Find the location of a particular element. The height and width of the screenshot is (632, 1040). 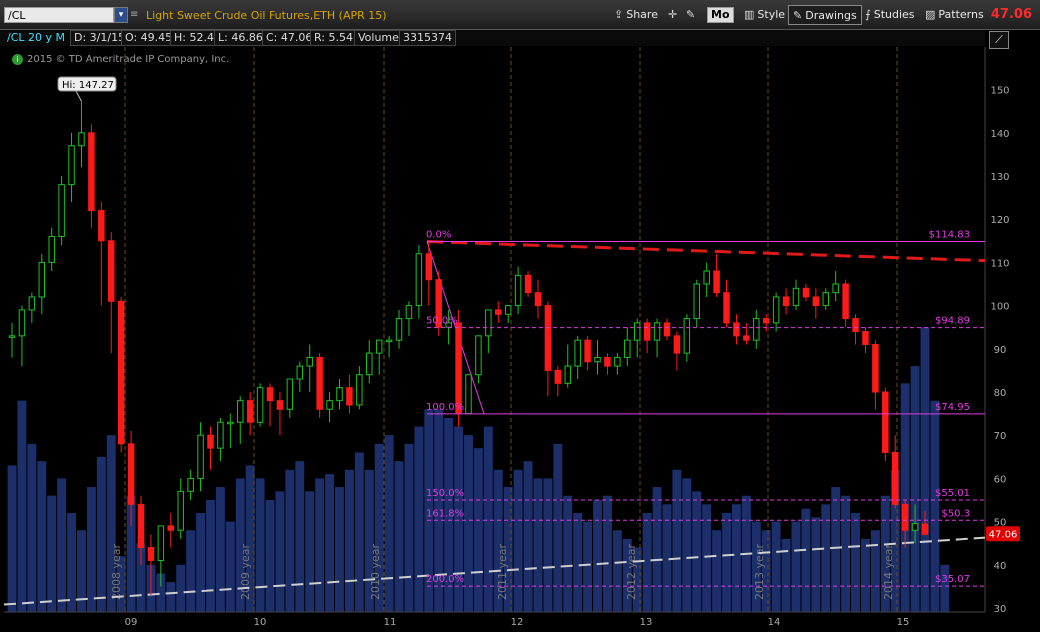

drawing-tool-icon: ⟋ is located at coordinates (999, 40).